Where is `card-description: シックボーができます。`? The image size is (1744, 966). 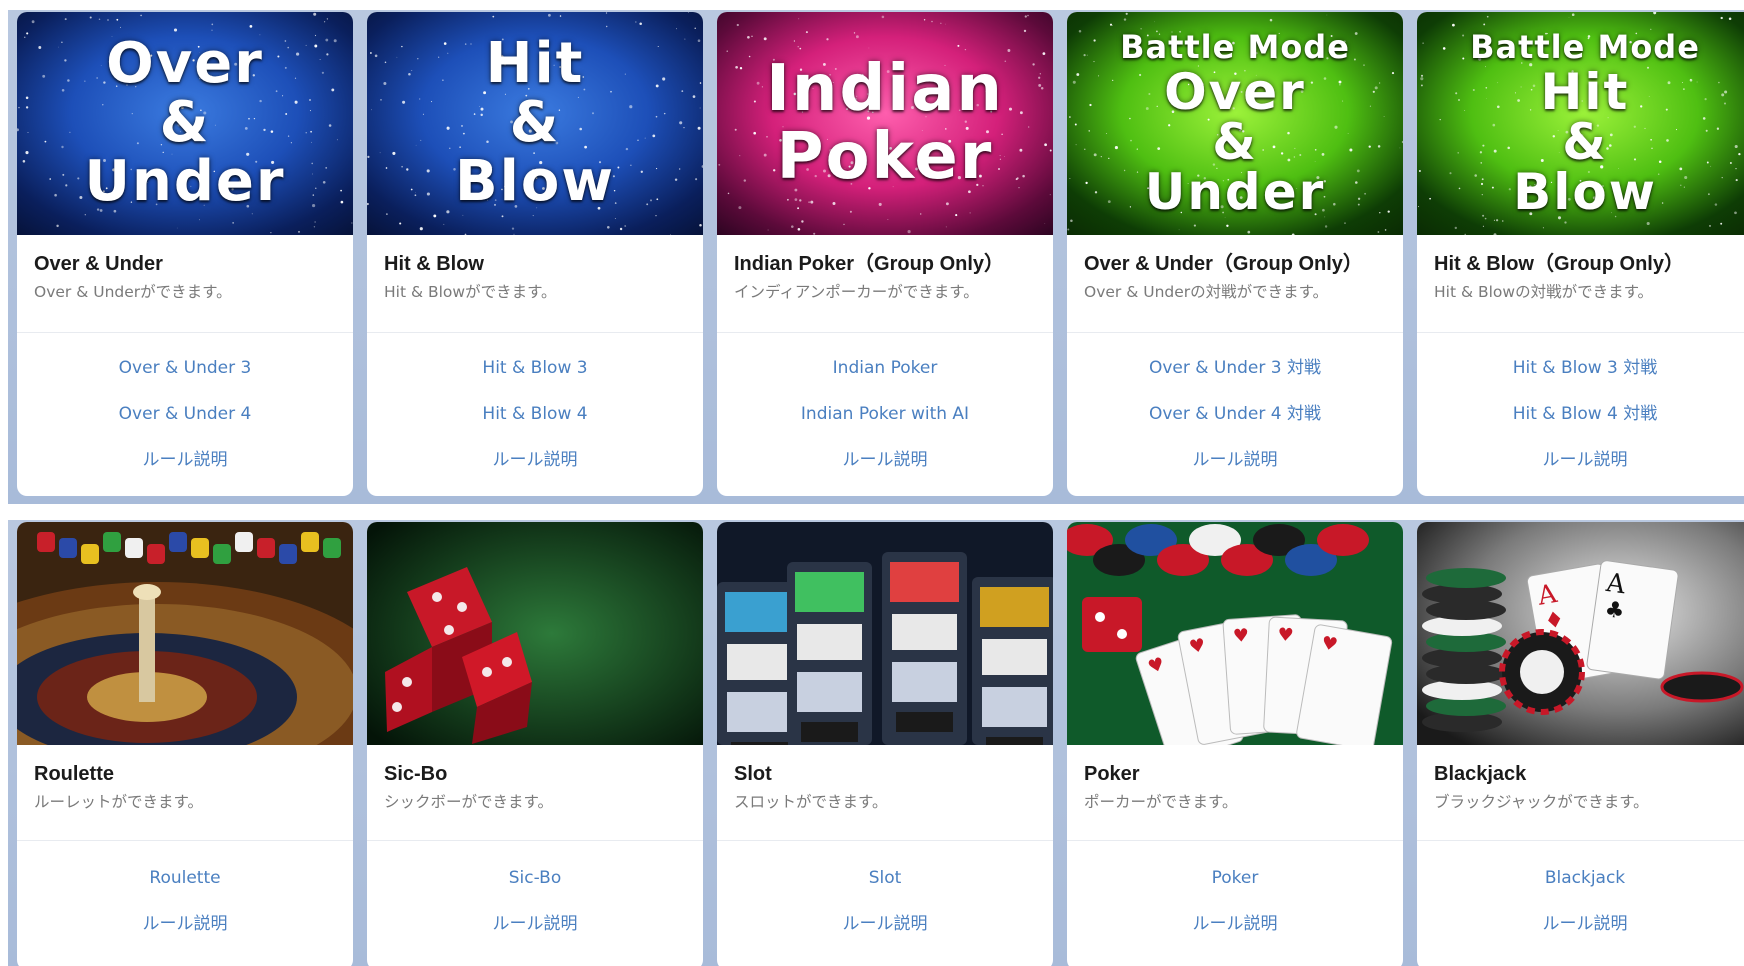 card-description: シックボーができます。 is located at coordinates (468, 802).